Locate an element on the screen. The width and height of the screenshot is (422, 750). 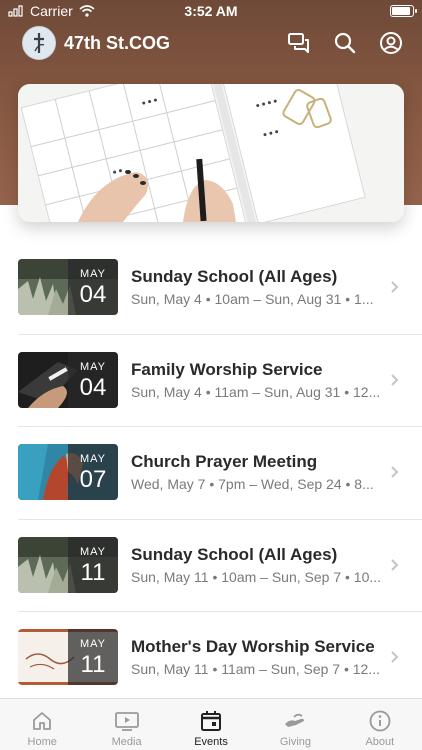
tab-label: About is located at coordinates (380, 742).